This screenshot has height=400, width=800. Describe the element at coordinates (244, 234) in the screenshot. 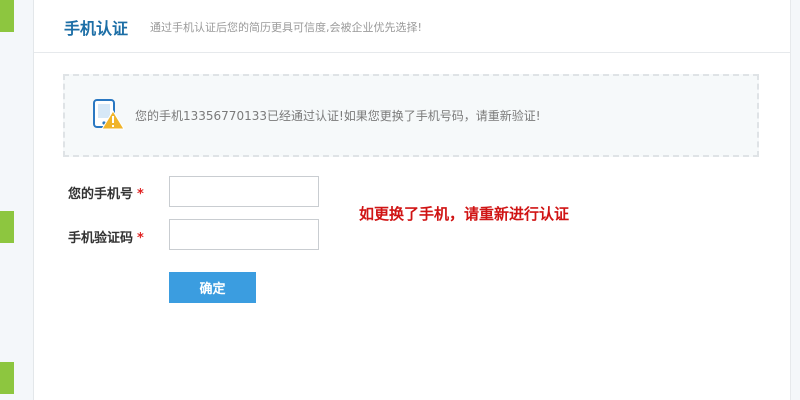

I see `verification-code-input` at that location.